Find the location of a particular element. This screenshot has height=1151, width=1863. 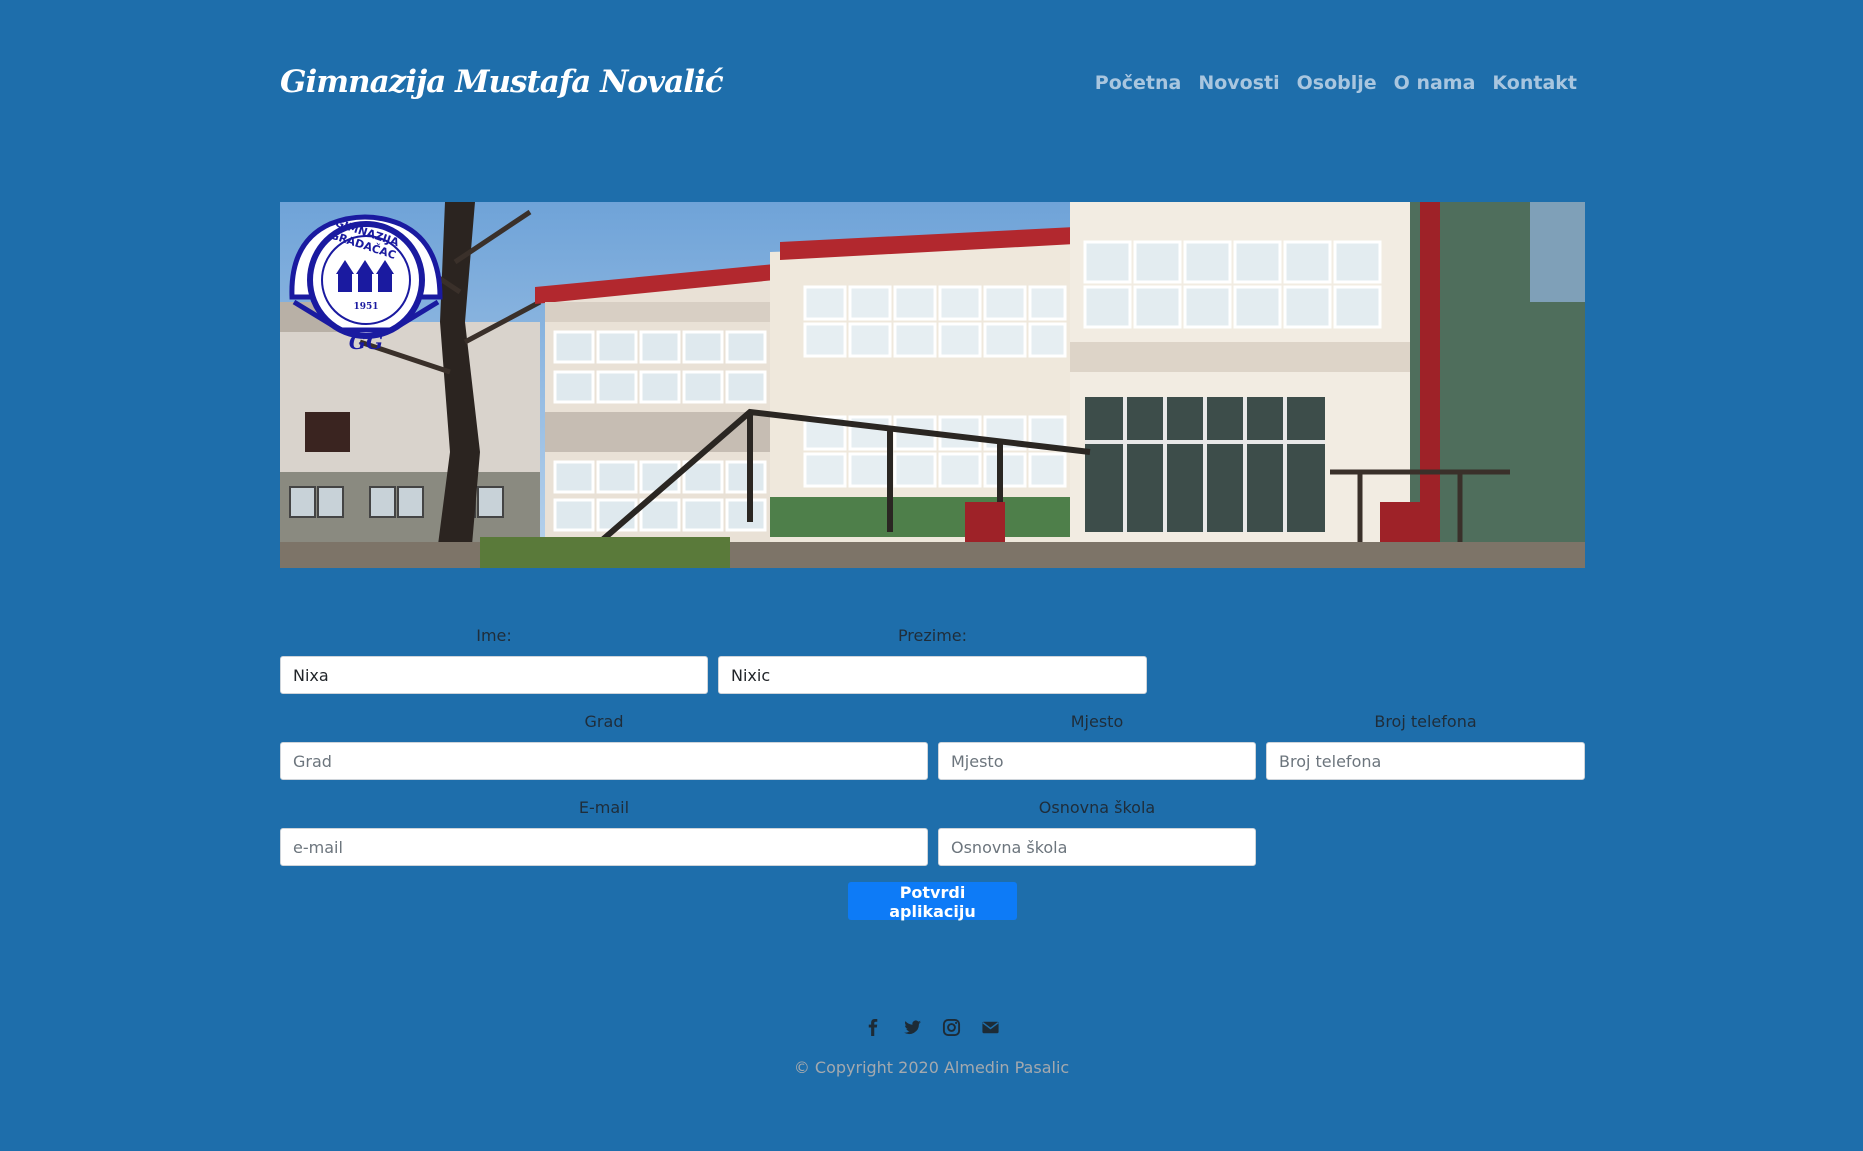

submit-application-button: Potvrdi aplikaciju is located at coordinates (932, 901).